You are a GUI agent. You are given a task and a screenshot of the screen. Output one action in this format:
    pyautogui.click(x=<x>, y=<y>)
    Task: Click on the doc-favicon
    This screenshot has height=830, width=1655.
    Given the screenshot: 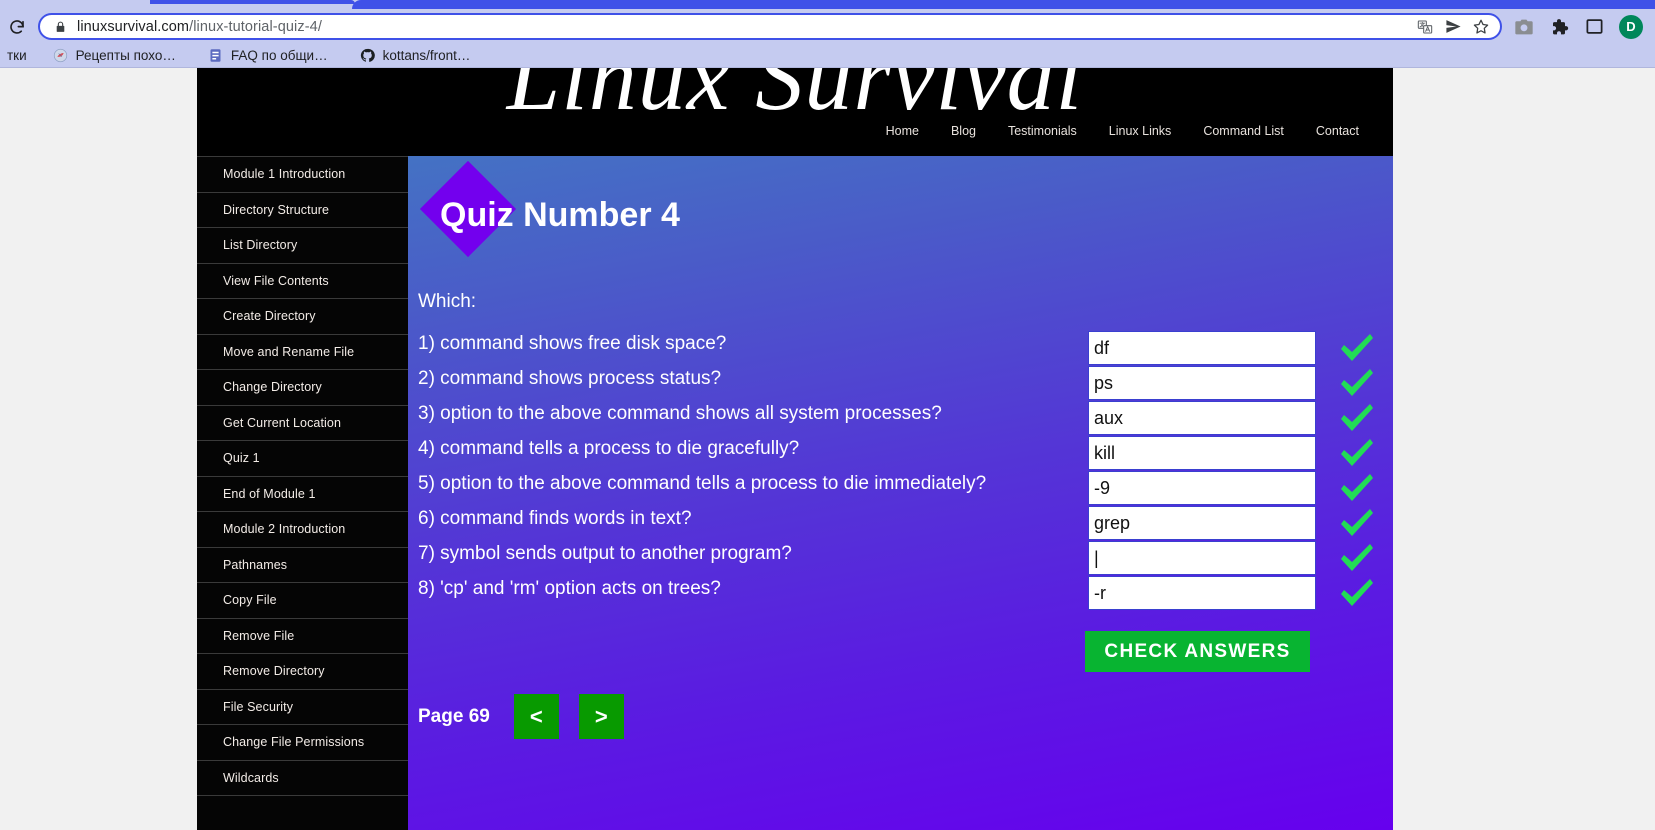 What is the action you would take?
    pyautogui.click(x=216, y=55)
    